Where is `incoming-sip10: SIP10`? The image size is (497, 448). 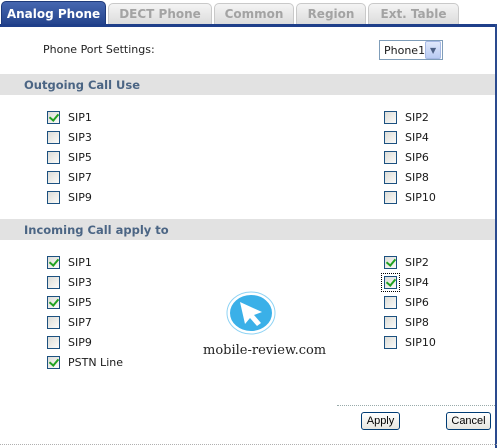 incoming-sip10: SIP10 is located at coordinates (410, 342).